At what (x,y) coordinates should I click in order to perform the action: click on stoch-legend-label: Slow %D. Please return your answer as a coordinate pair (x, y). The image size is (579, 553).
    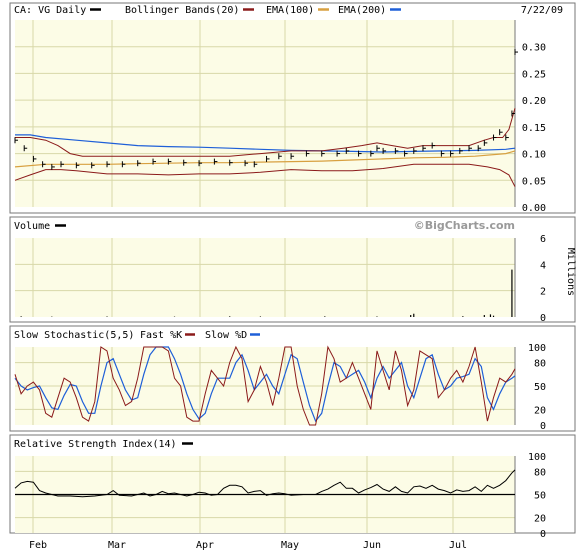
    Looking at the image, I should click on (226, 335).